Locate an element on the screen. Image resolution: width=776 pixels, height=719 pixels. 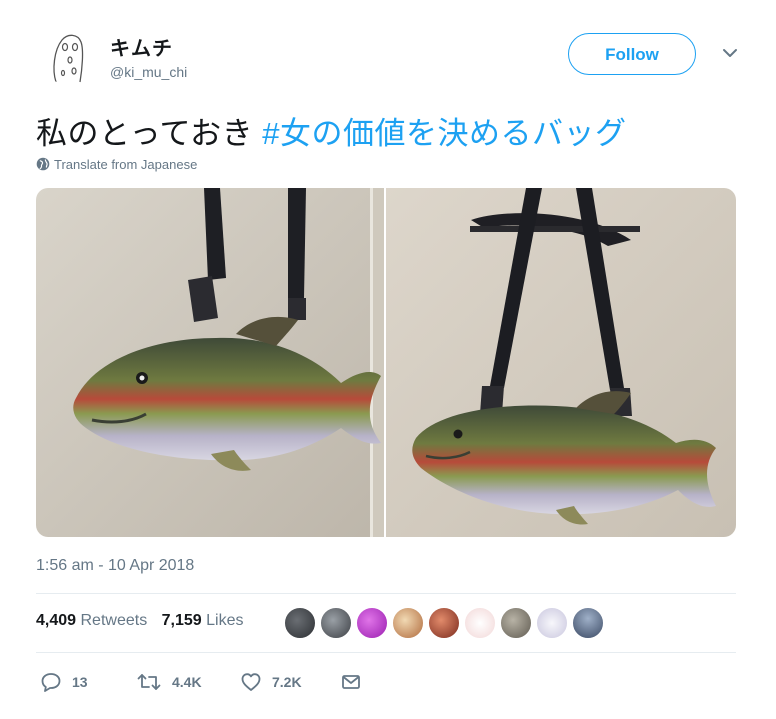
like-button: 7.2K is located at coordinates (271, 682).